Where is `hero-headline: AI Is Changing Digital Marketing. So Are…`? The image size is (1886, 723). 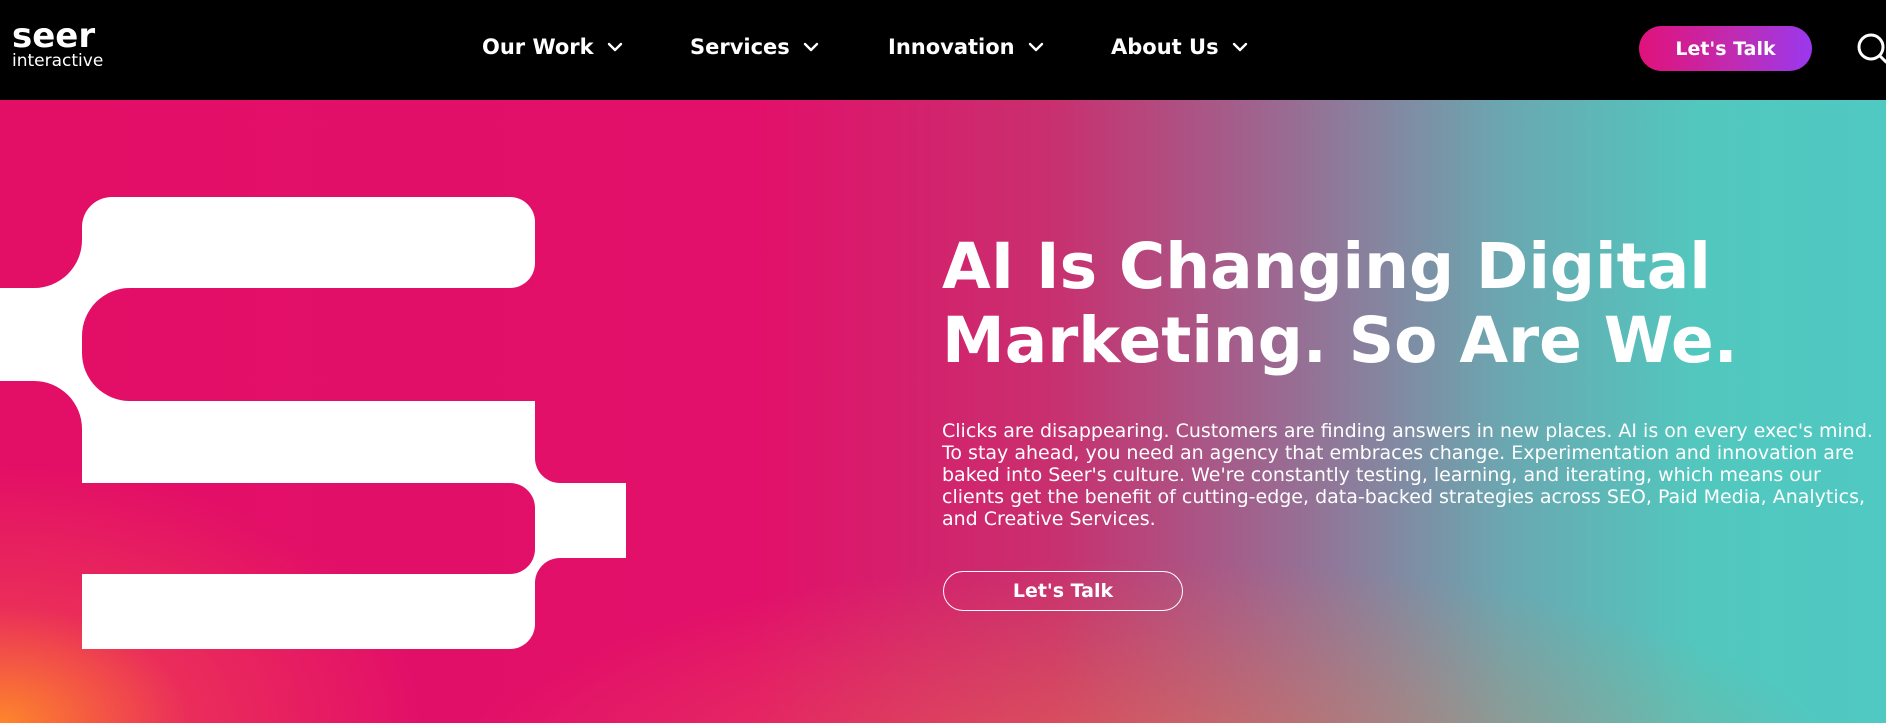
hero-headline: AI Is Changing Digital Marketing. So Are… is located at coordinates (1342, 304).